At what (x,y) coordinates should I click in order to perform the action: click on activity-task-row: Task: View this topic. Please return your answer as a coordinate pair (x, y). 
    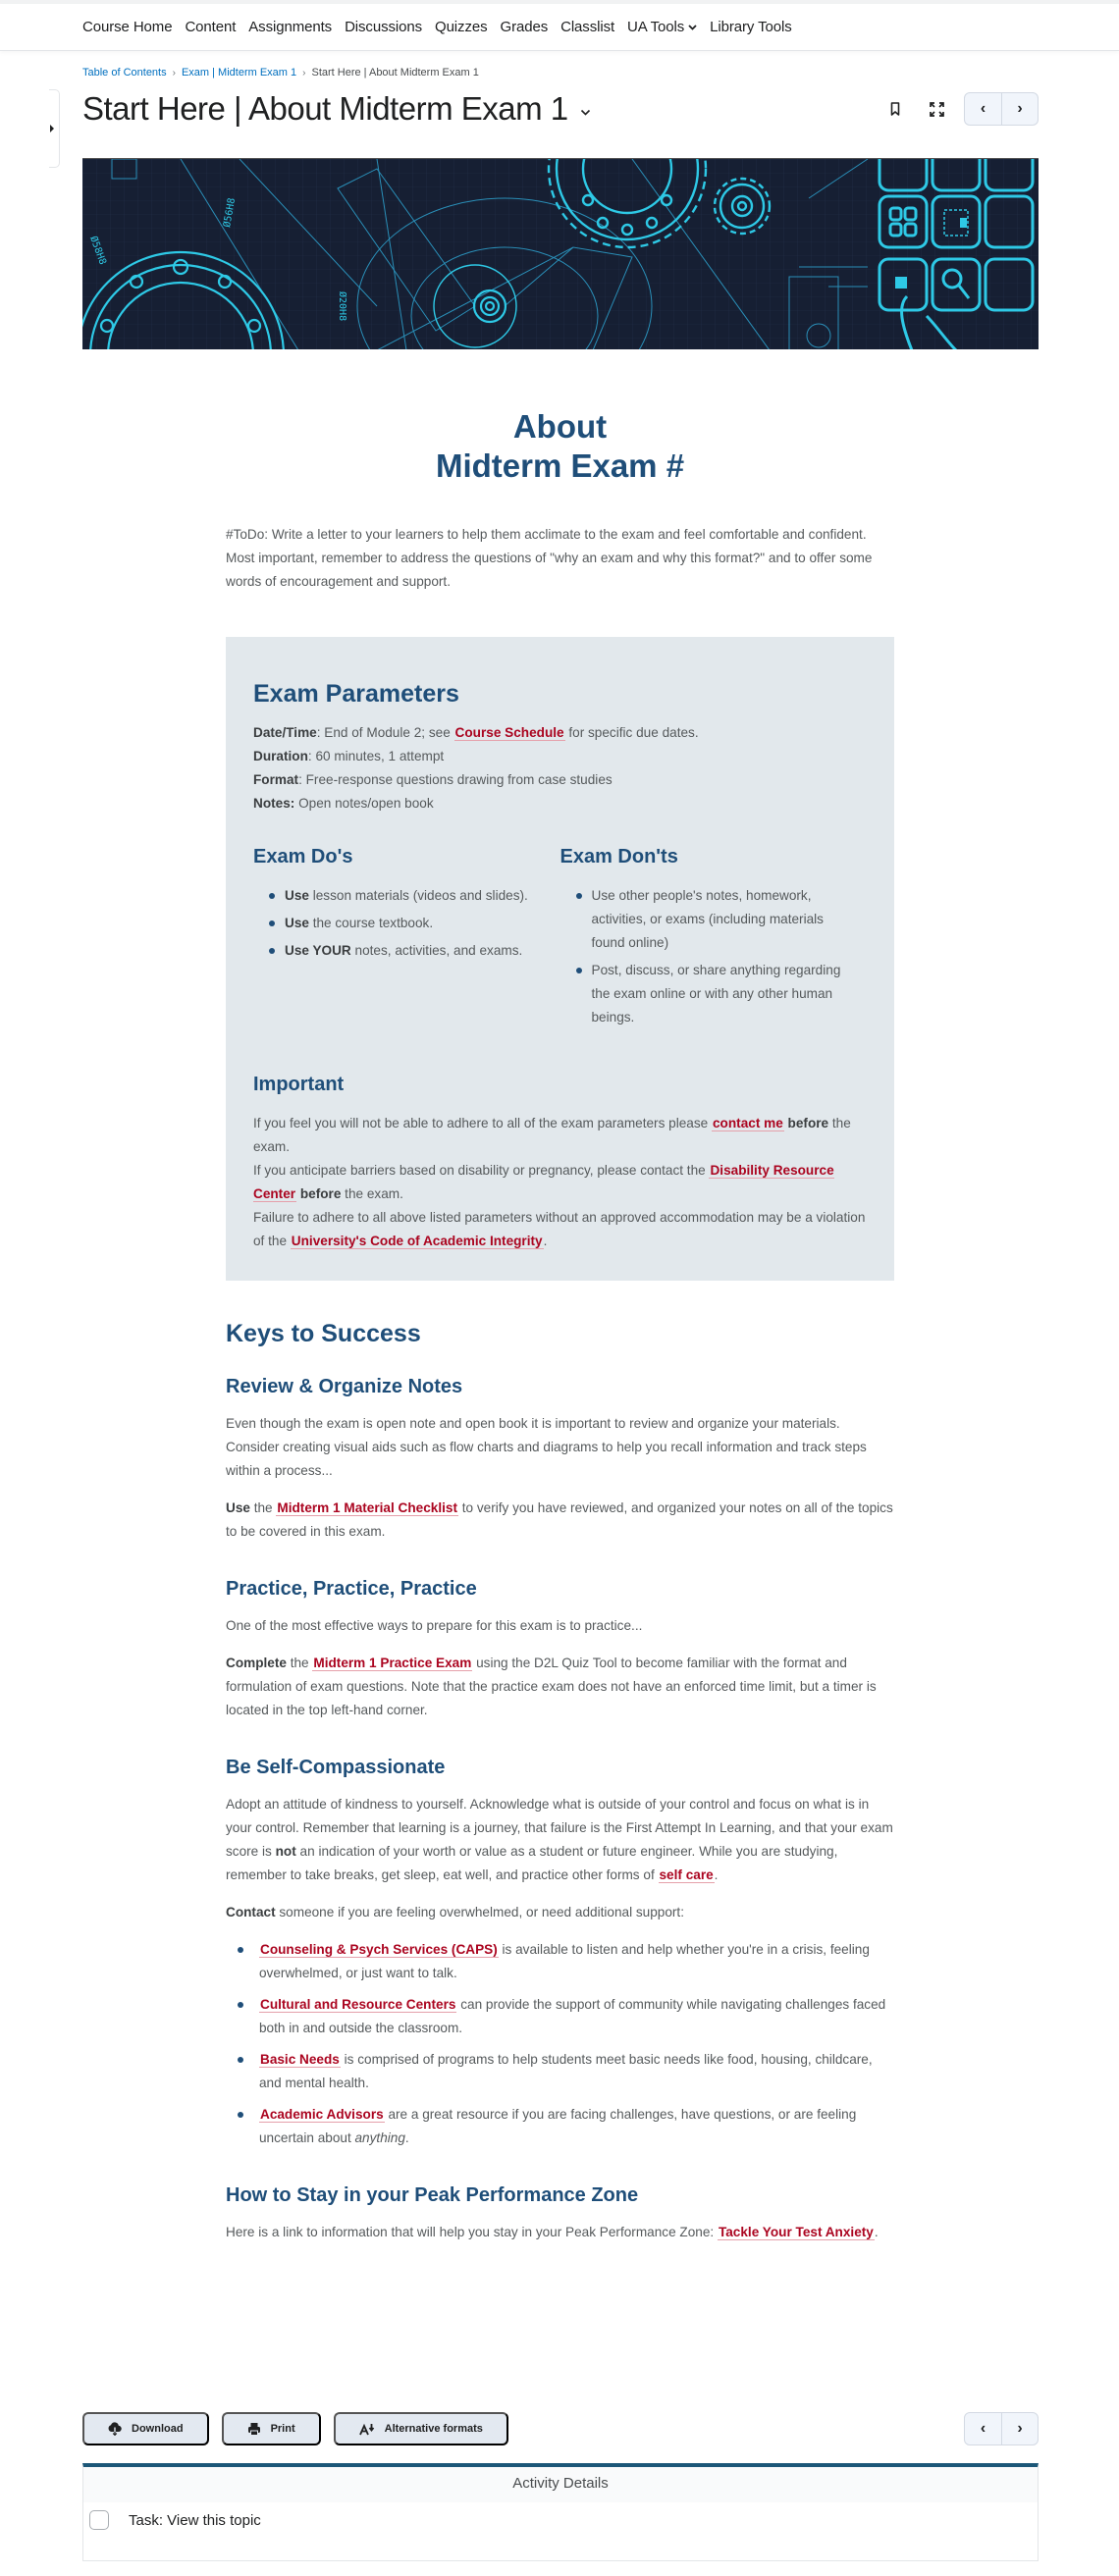
    Looking at the image, I should click on (560, 2516).